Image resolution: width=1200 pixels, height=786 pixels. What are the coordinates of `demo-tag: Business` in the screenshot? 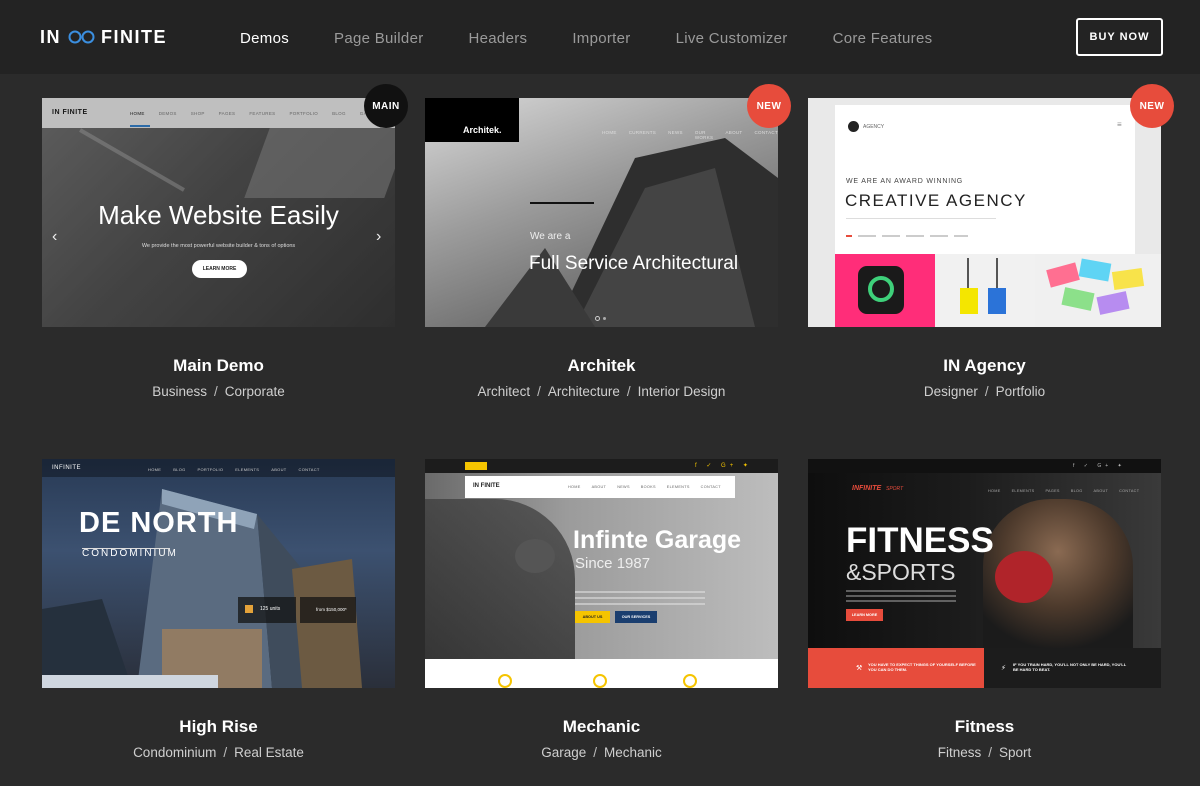 It's located at (179, 391).